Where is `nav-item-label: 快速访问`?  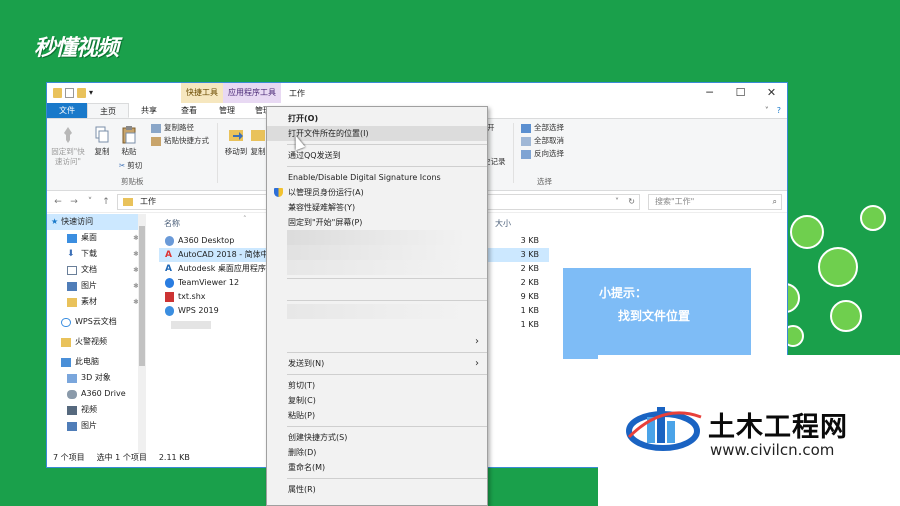 nav-item-label: 快速访问 is located at coordinates (77, 221).